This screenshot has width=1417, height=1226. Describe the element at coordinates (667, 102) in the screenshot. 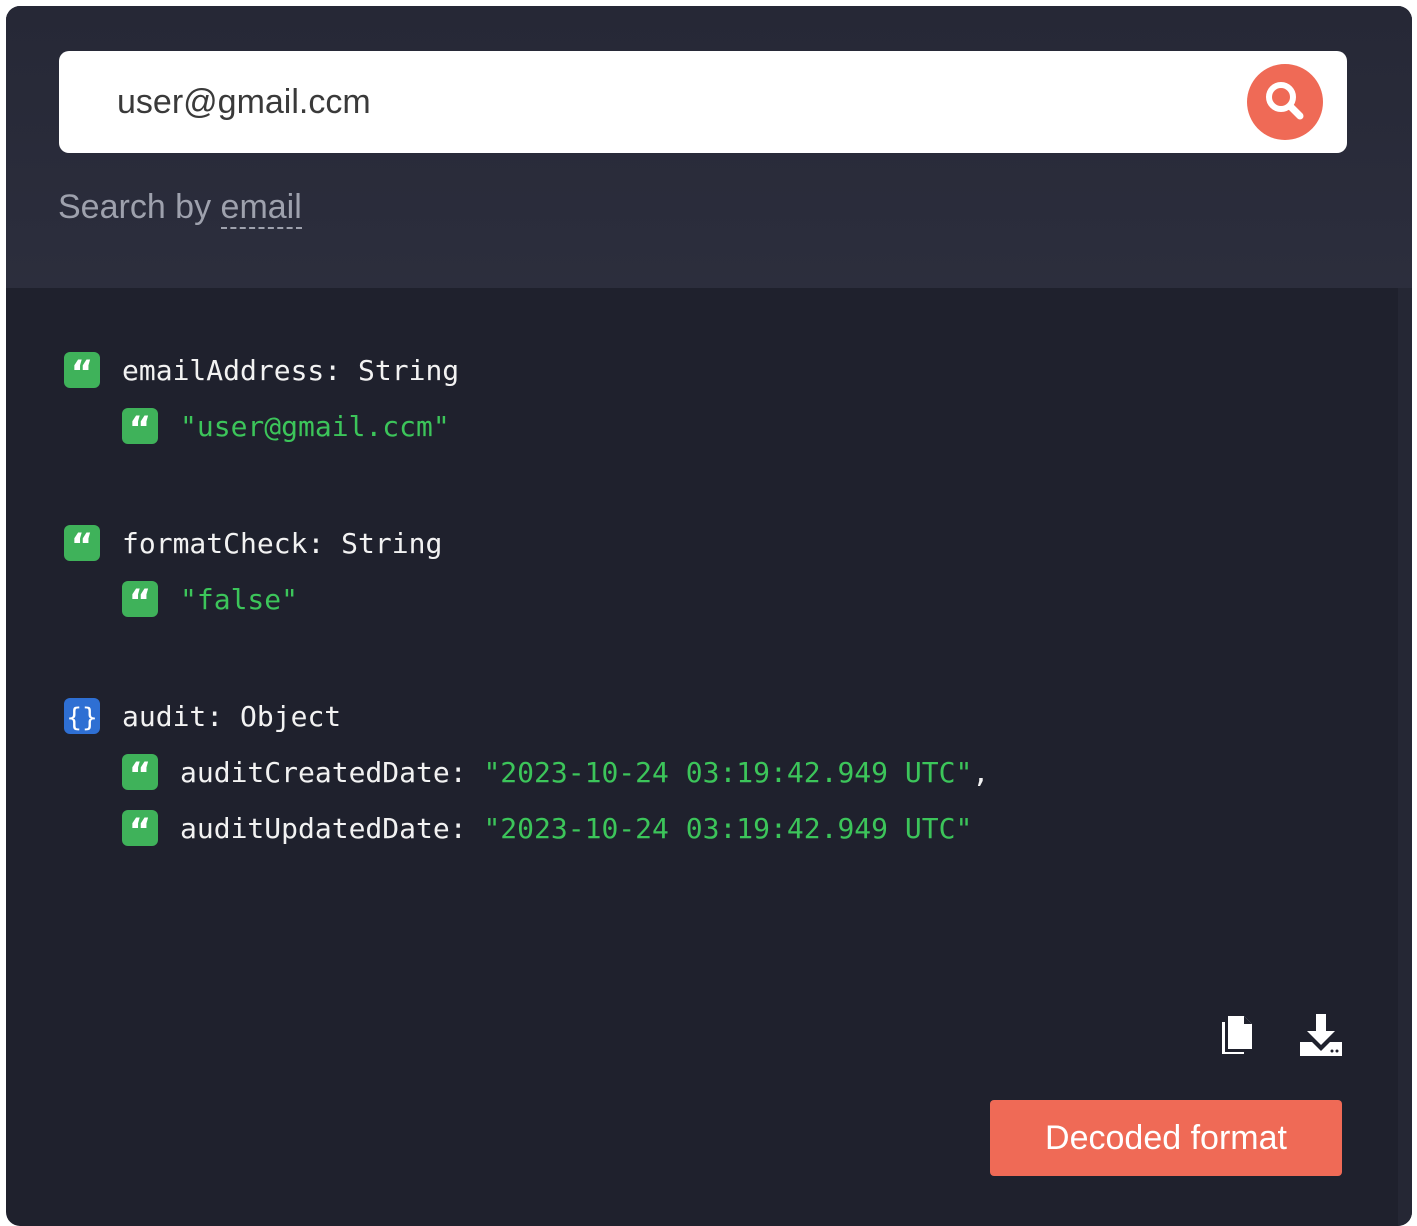

I see `search-input` at that location.